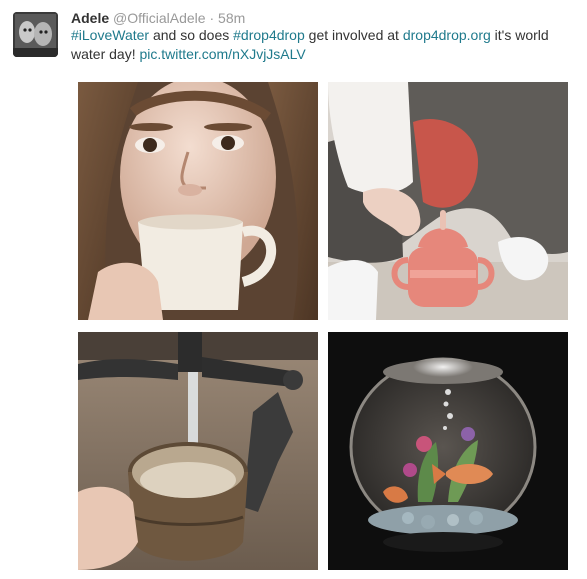  What do you see at coordinates (231, 18) in the screenshot?
I see `timestamp: 58m` at bounding box center [231, 18].